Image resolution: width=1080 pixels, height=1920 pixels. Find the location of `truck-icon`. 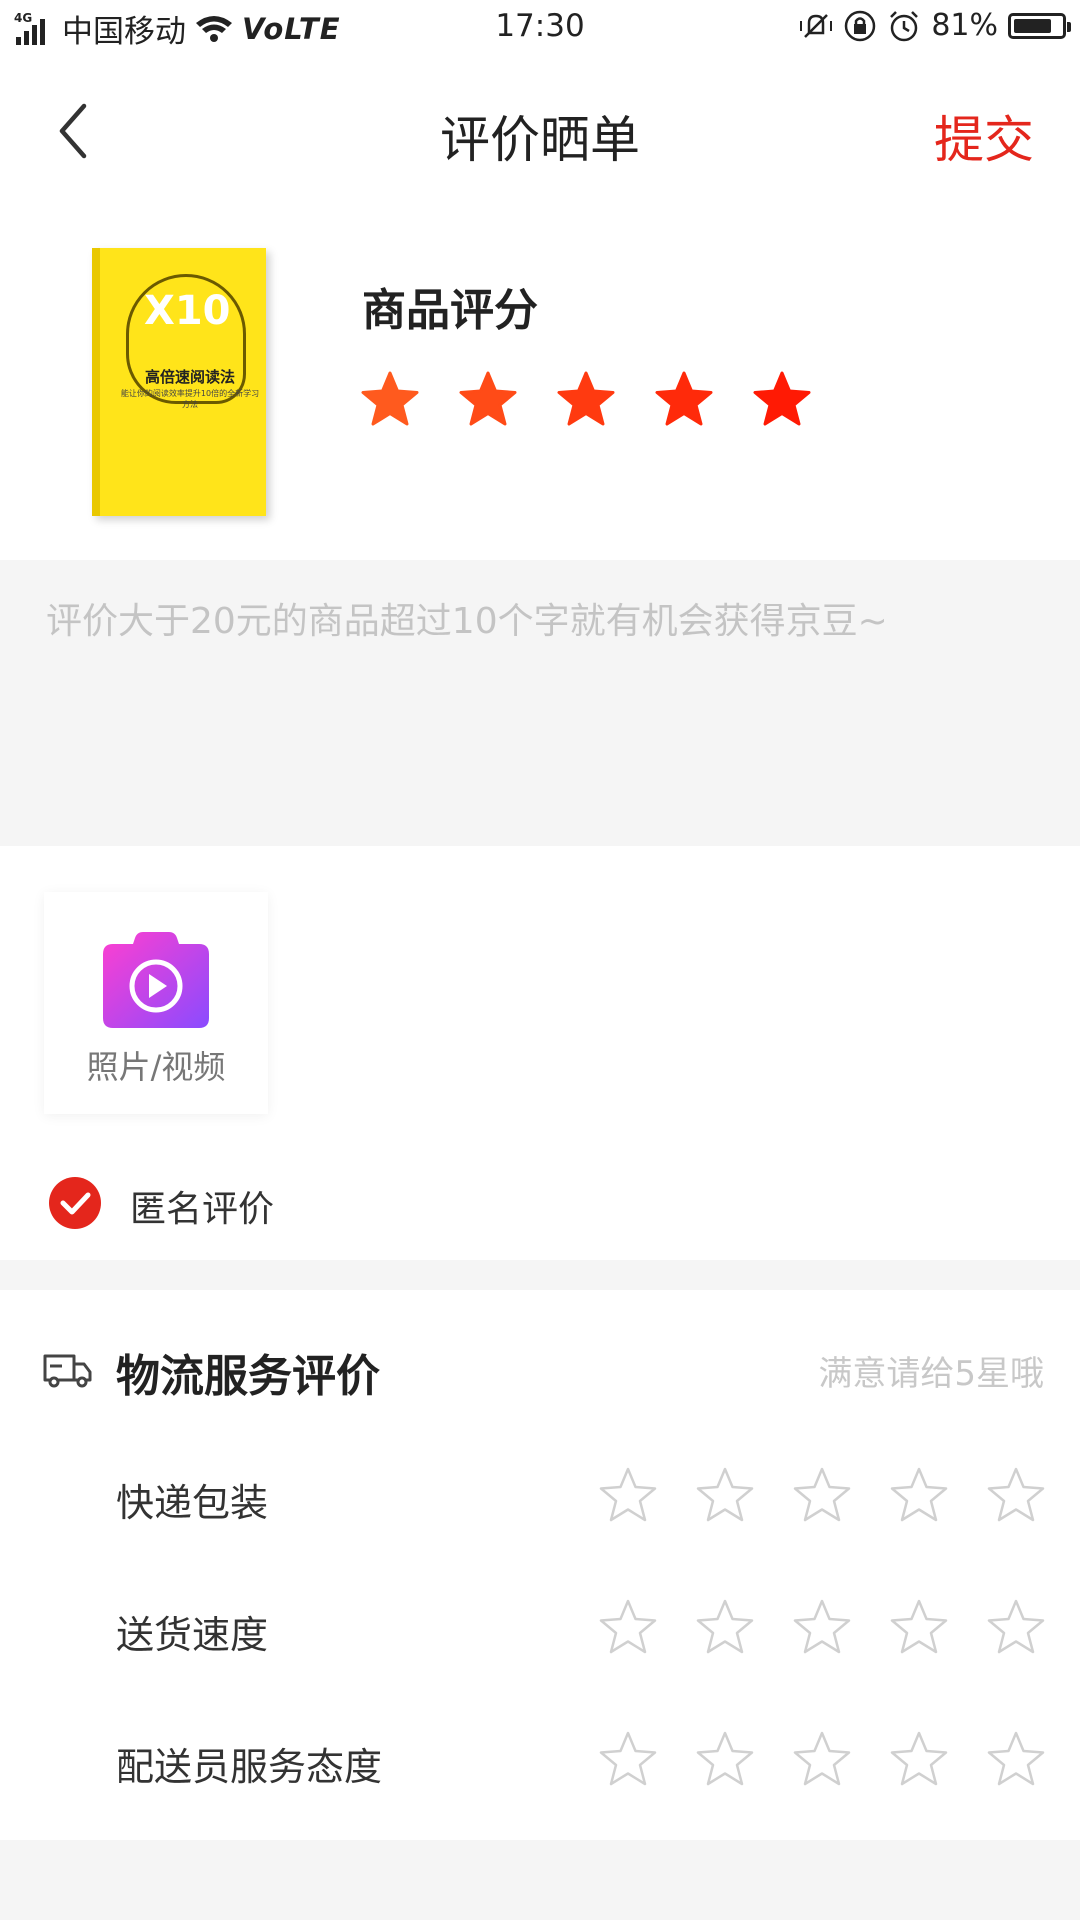

truck-icon is located at coordinates (67, 1371).